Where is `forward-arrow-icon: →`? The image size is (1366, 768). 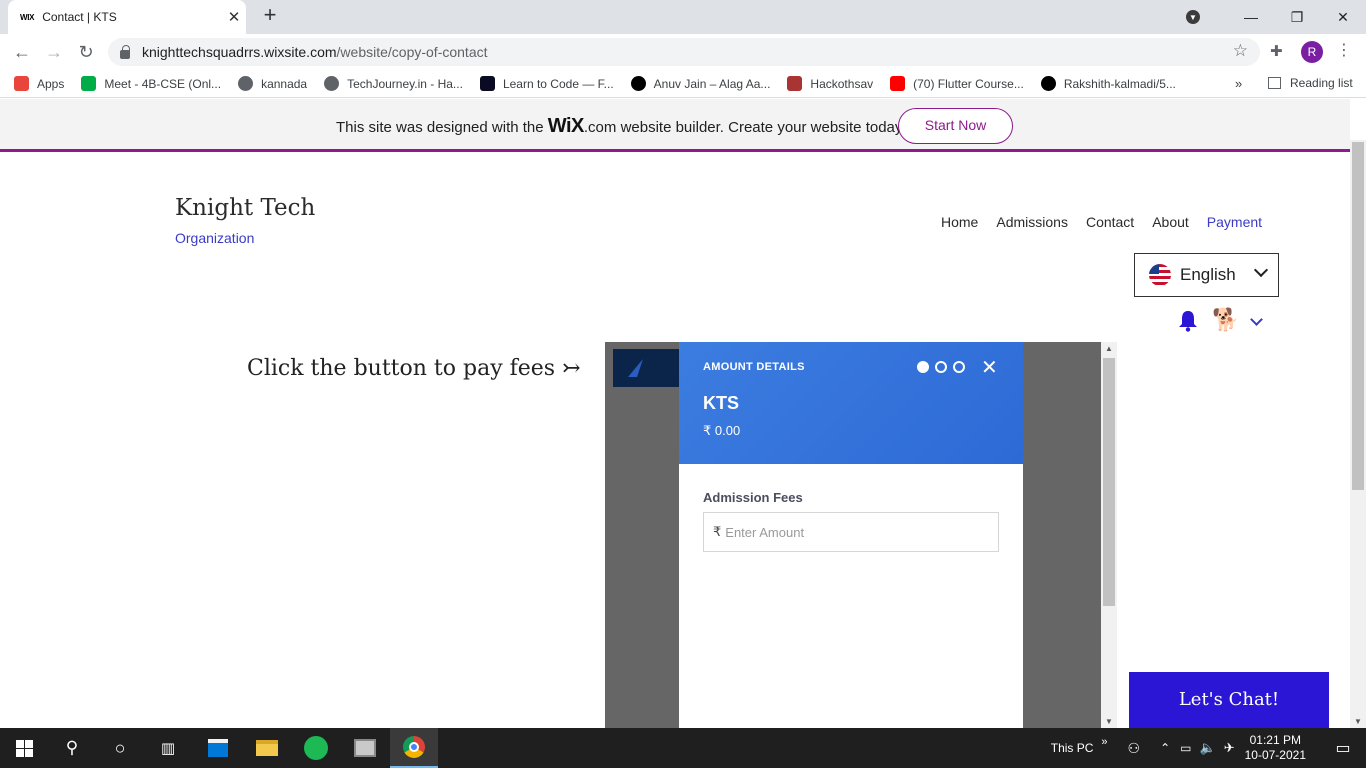 forward-arrow-icon: → is located at coordinates (54, 52).